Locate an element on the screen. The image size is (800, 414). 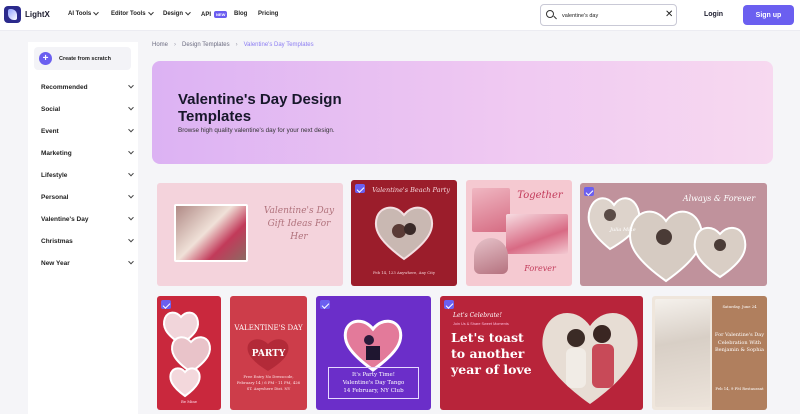
gift-text: Valentine's Day Gift Ideas For Her is located at coordinates (299, 224).